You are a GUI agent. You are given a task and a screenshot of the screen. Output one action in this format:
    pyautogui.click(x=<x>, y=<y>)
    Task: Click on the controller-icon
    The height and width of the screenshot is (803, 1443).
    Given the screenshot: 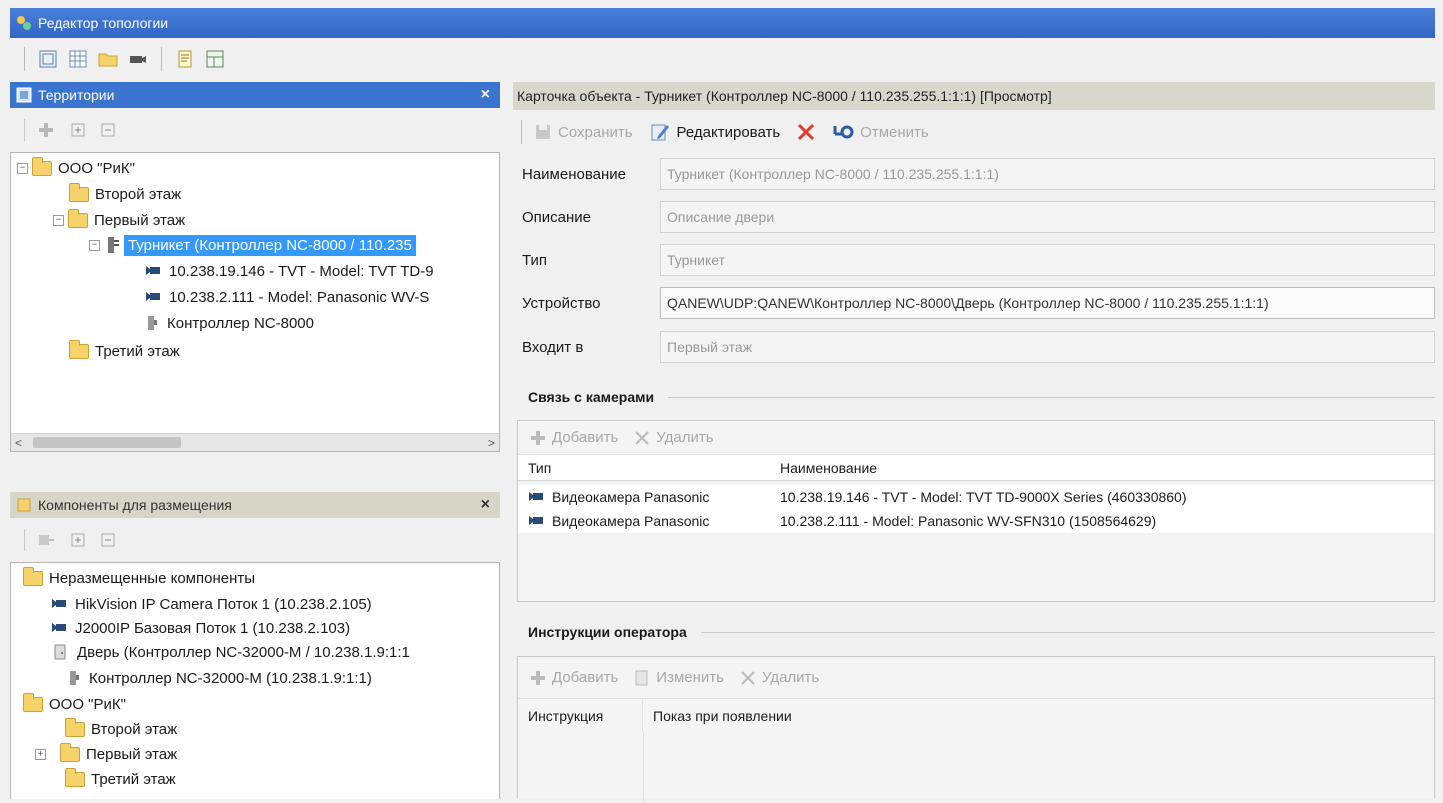 What is the action you would take?
    pyautogui.click(x=152, y=323)
    